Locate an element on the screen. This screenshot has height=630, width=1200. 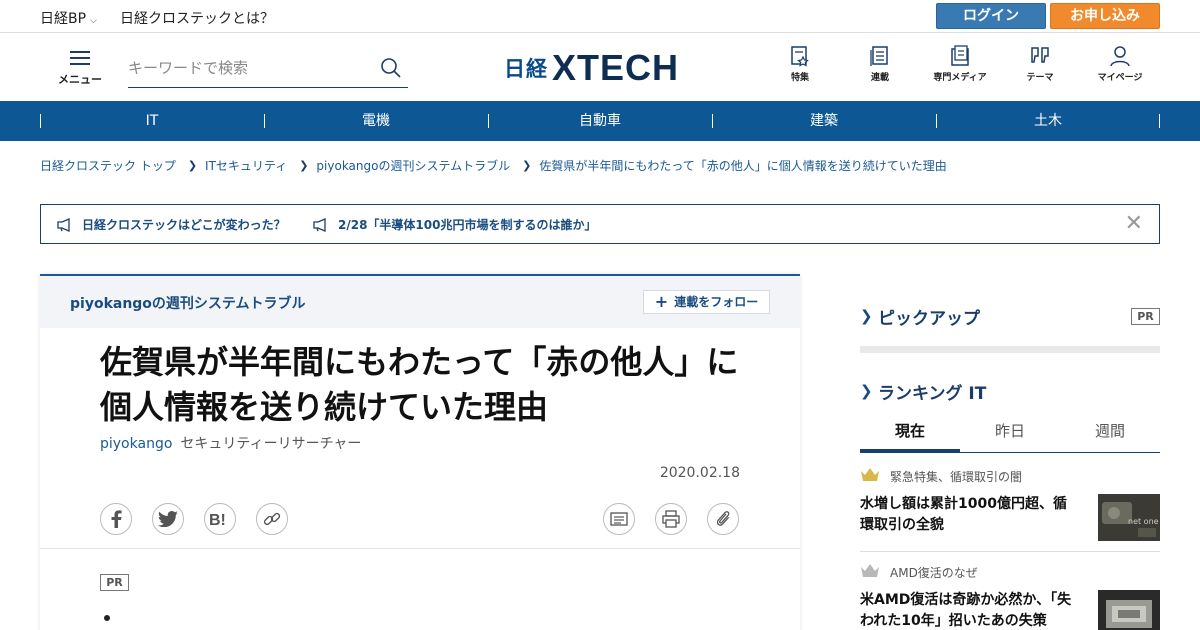
nav-theme: テーマ is located at coordinates (1040, 64).